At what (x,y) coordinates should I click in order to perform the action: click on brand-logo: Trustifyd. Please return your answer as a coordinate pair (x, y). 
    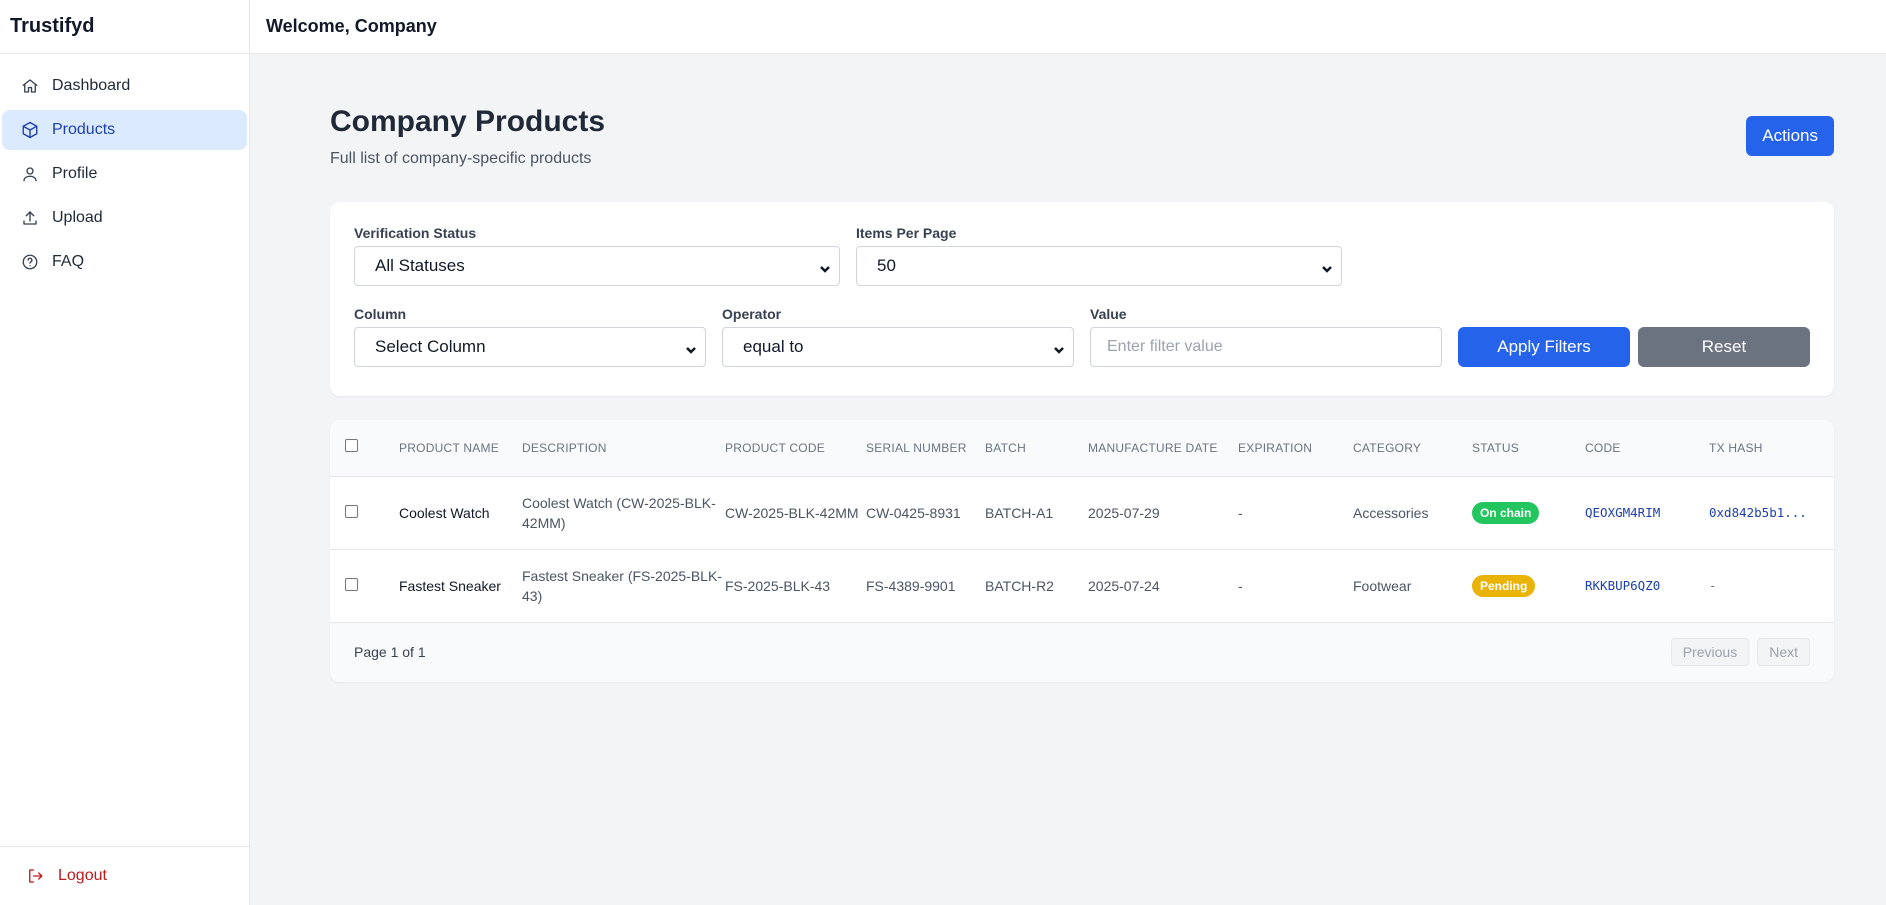
    Looking at the image, I should click on (124, 27).